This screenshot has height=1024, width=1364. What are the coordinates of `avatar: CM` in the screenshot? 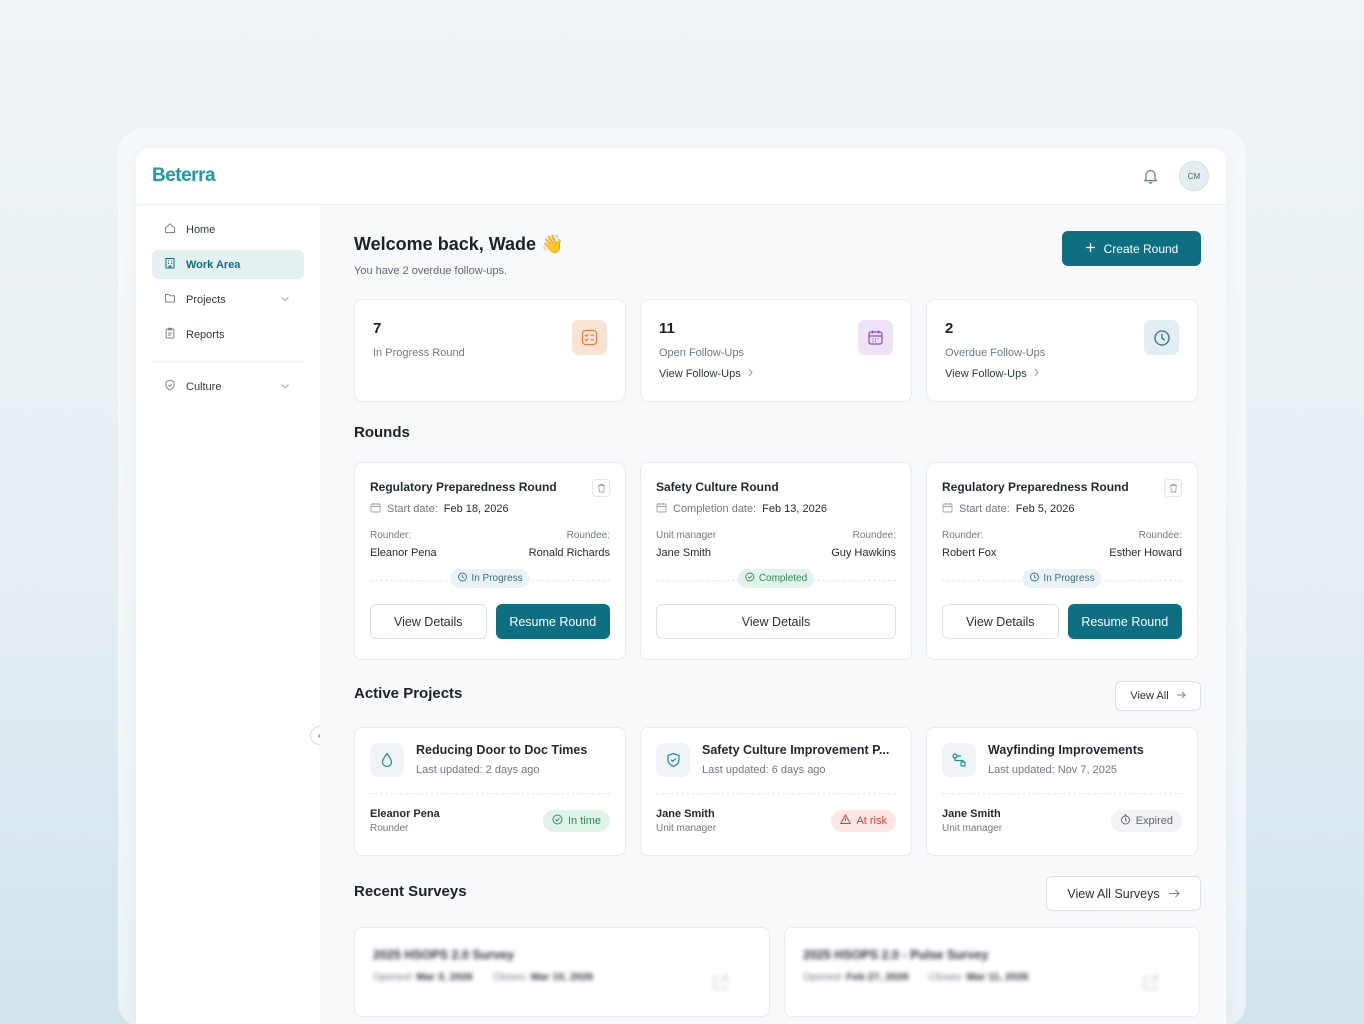 It's located at (1194, 176).